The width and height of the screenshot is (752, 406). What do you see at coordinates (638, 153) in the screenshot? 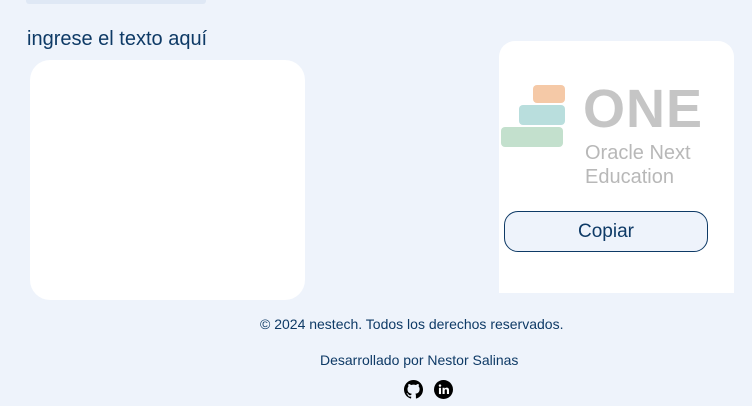
I see `logo-subtitle-line1: Oracle Next` at bounding box center [638, 153].